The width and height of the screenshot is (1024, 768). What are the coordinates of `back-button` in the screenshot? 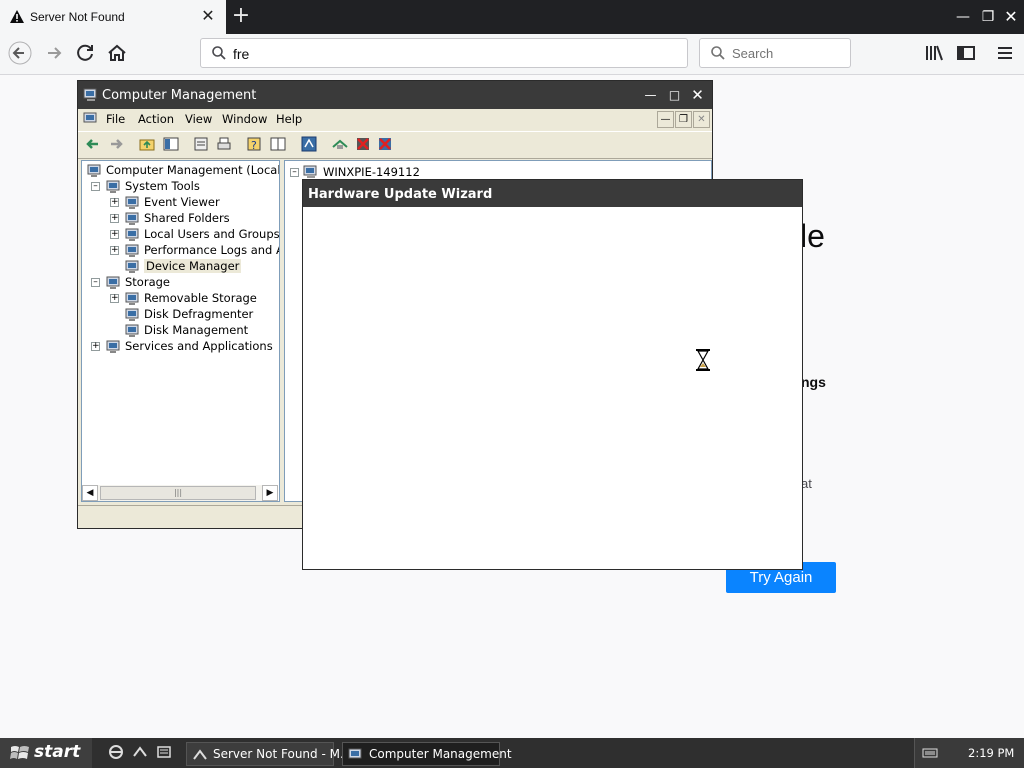 It's located at (20, 53).